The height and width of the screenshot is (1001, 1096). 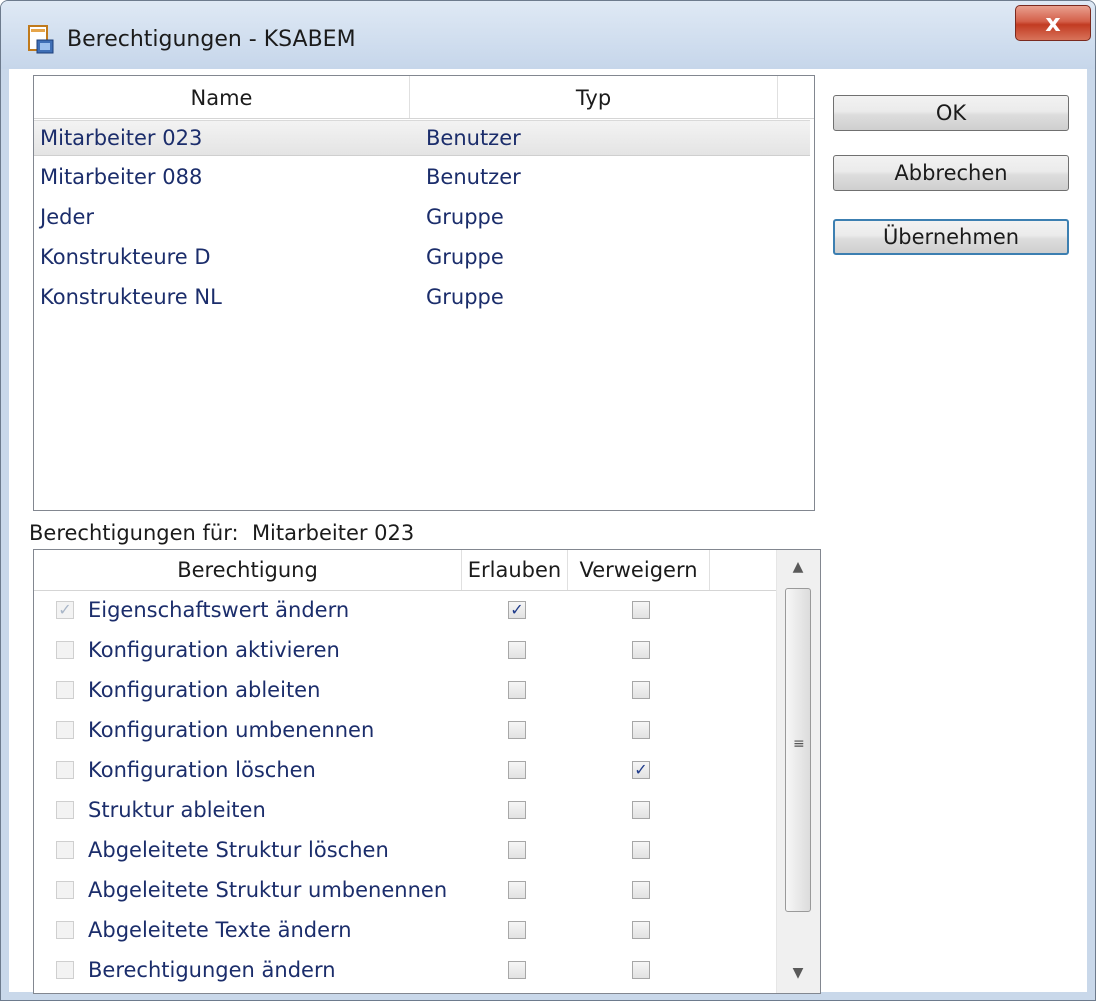 What do you see at coordinates (125, 257) in the screenshot?
I see `user-name: Konstrukteure D` at bounding box center [125, 257].